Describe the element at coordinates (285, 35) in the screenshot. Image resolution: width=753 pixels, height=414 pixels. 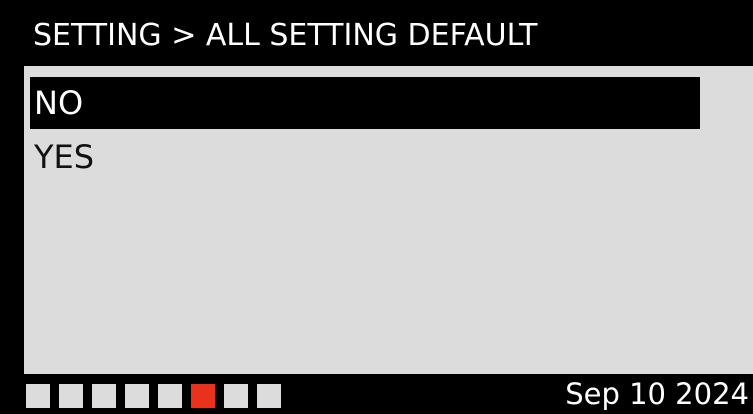
I see `breadcrumb-title: SETTING > ALL SETTING DEFAULT` at that location.